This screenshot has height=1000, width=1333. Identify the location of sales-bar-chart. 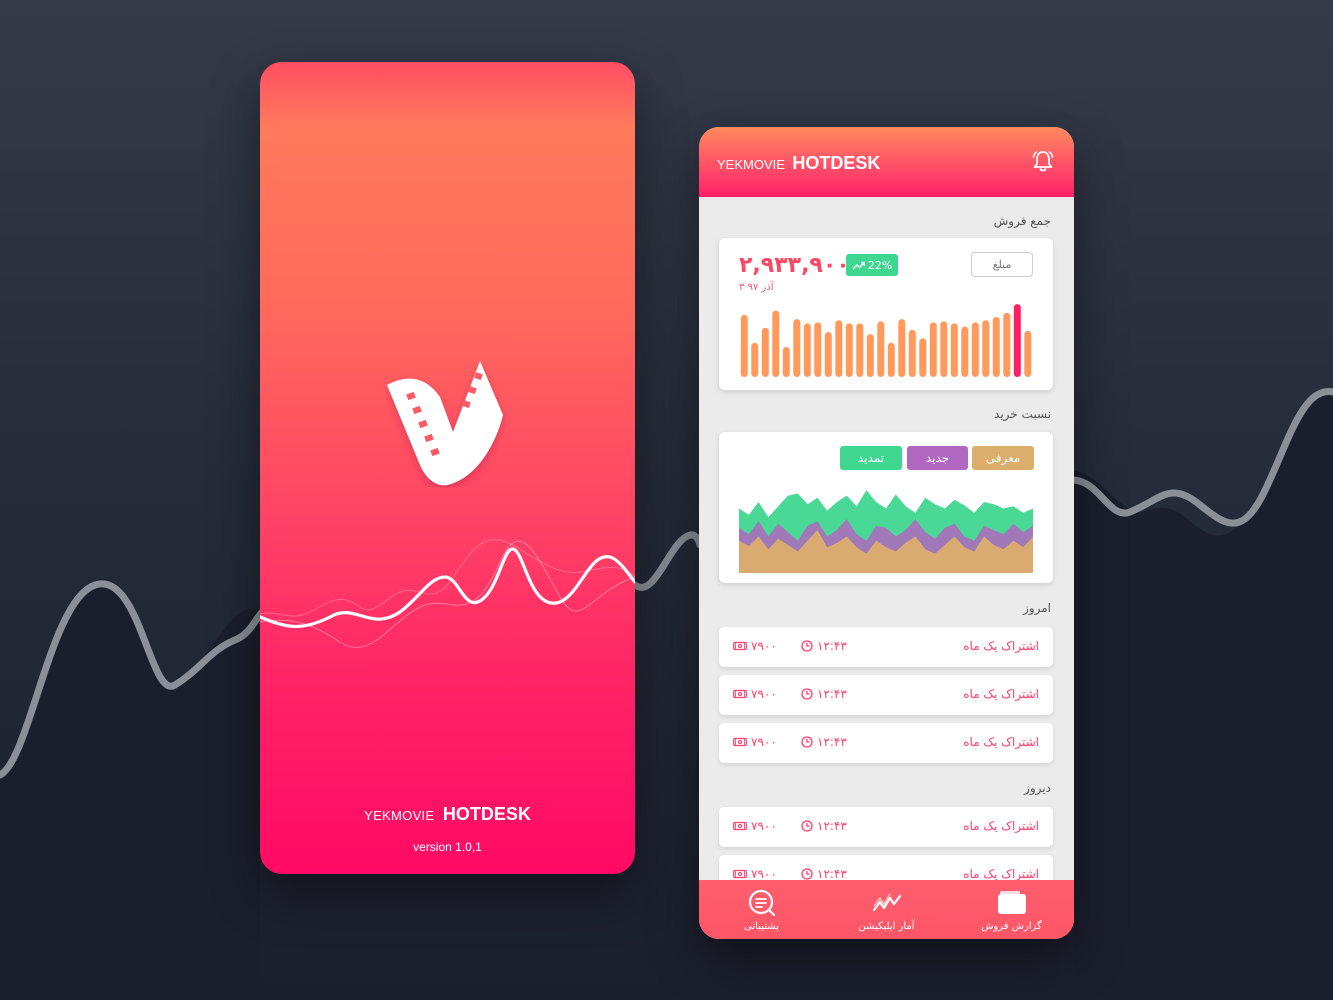
(886, 340).